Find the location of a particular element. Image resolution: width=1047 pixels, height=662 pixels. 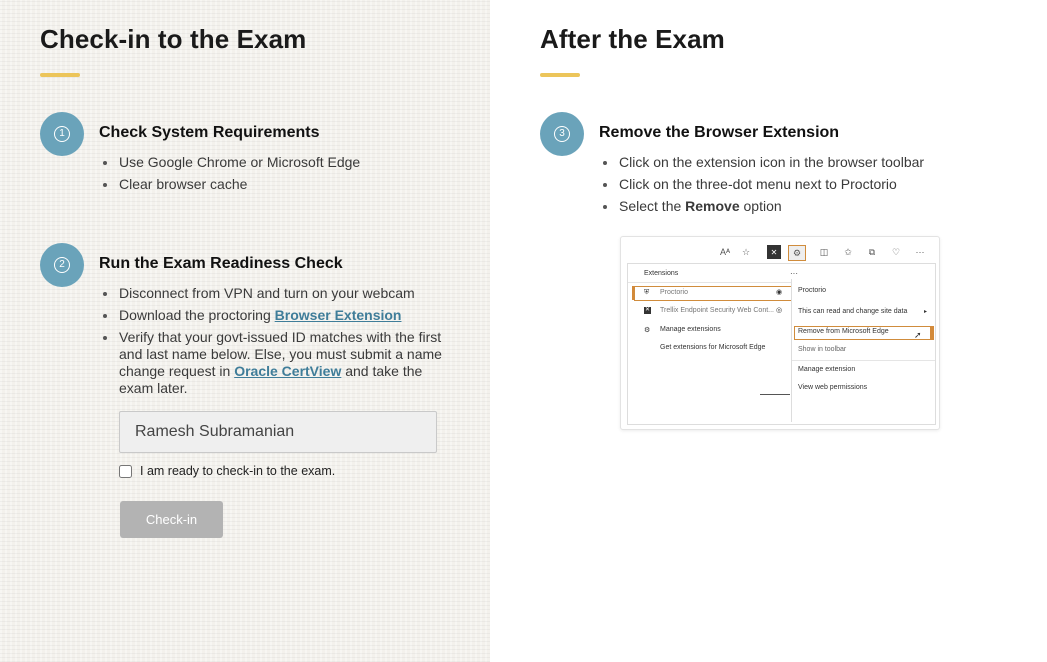

submenu-arrow-icon: ▸ is located at coordinates (926, 312).